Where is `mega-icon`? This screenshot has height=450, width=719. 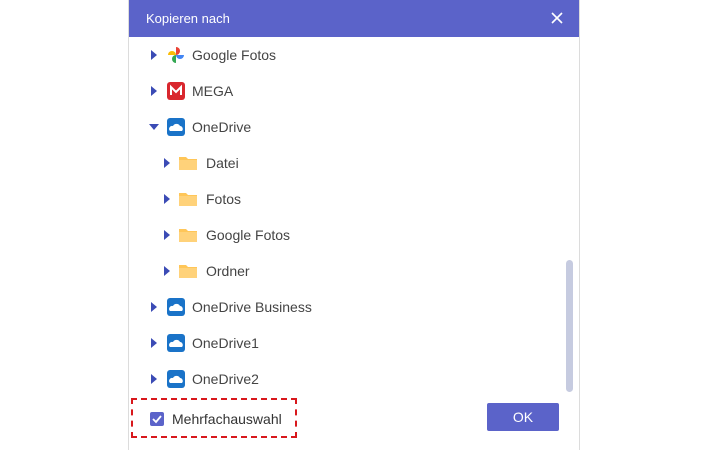 mega-icon is located at coordinates (176, 91).